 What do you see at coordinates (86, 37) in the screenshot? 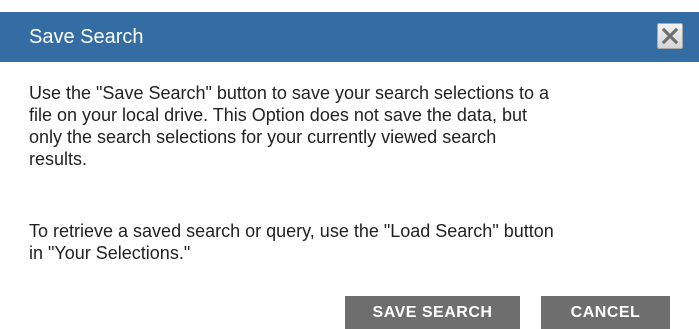
I see `dialog-title: Save Search` at bounding box center [86, 37].